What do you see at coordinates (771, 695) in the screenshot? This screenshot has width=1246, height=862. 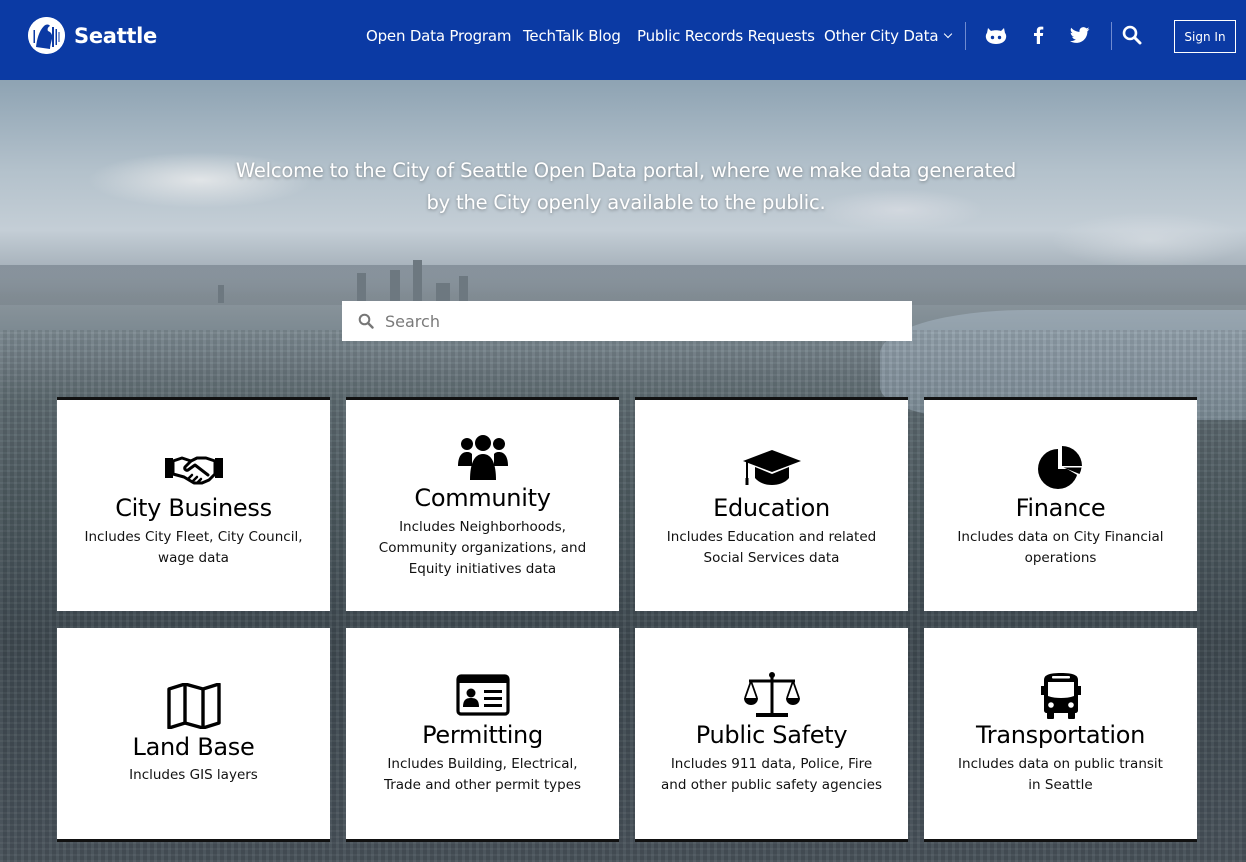 I see `scales-icon` at bounding box center [771, 695].